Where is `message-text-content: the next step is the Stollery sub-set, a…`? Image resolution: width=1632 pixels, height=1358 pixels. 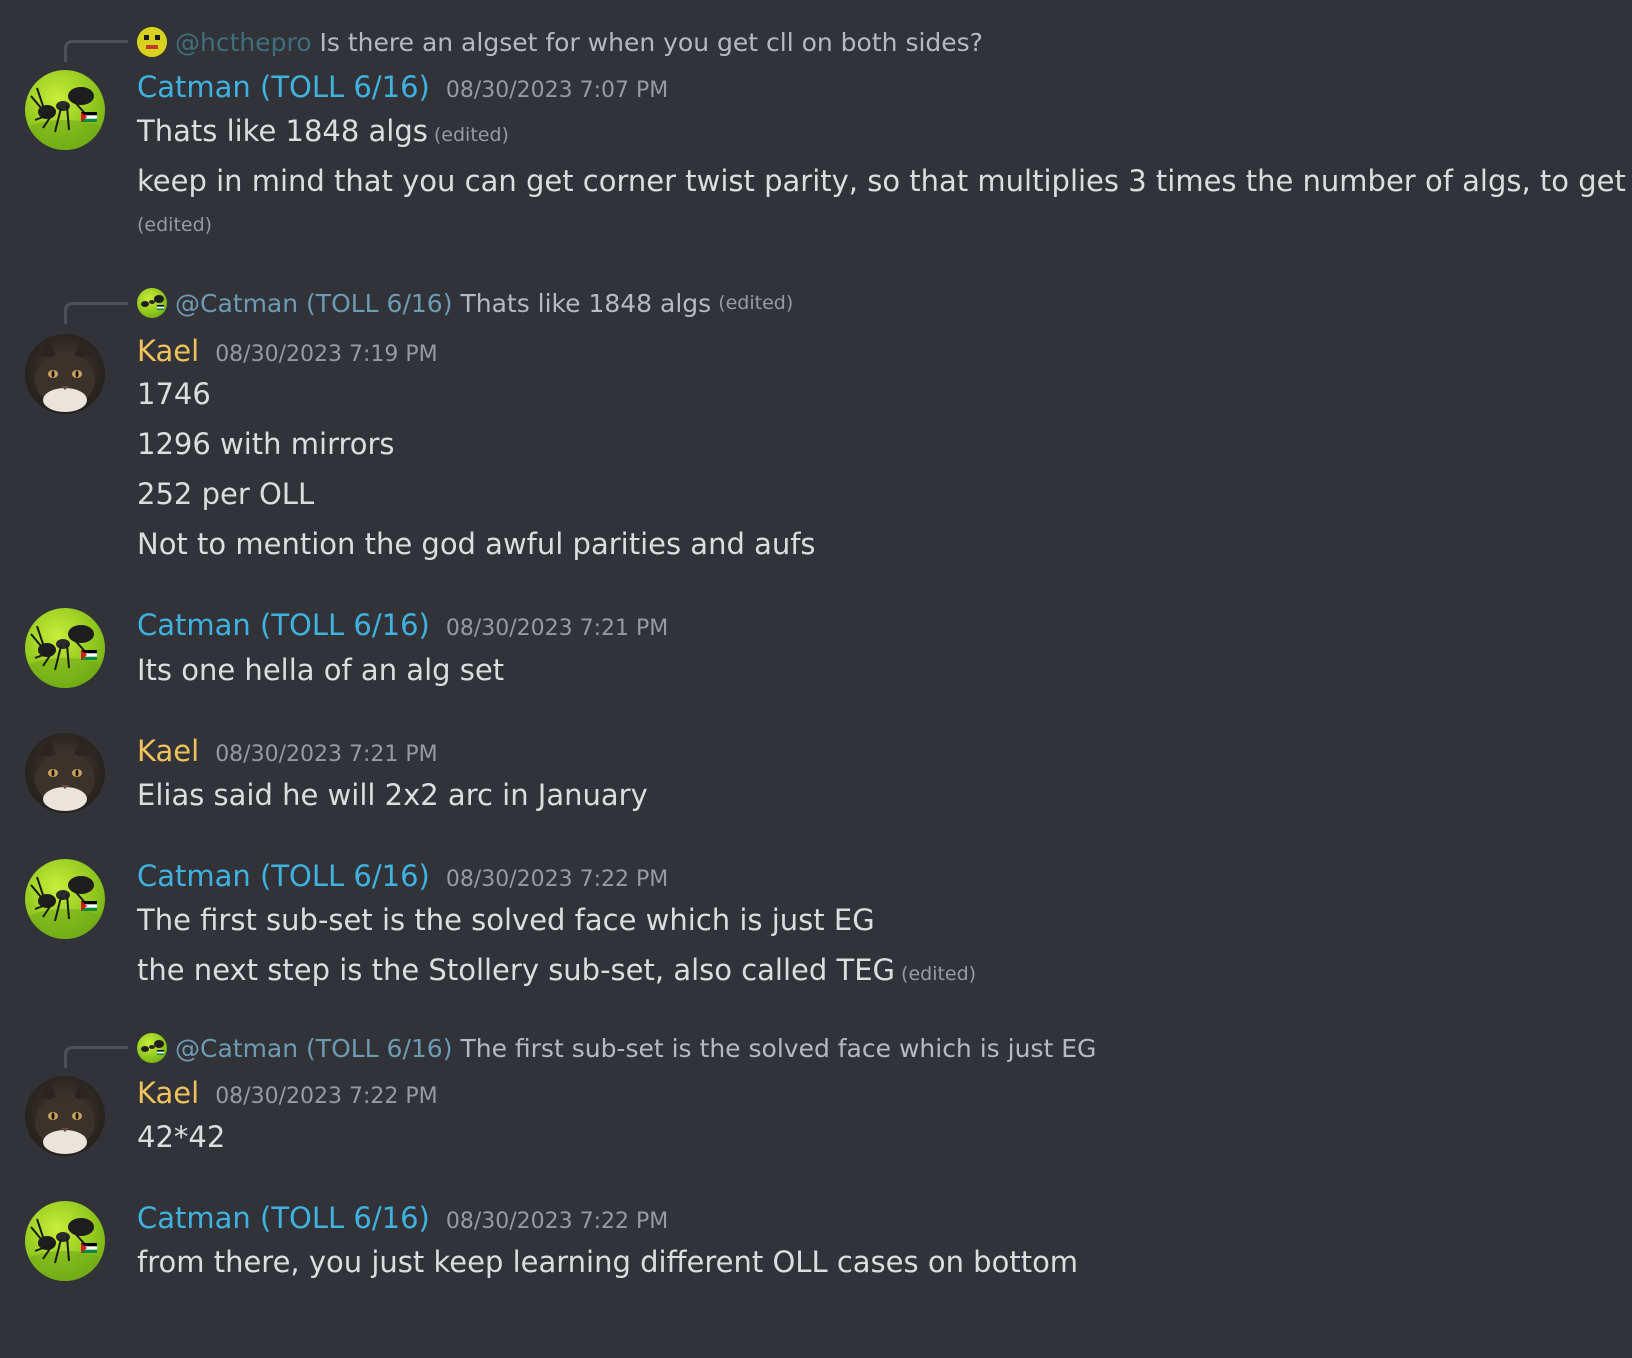
message-text-content: the next step is the Stollery sub-set, a… is located at coordinates (516, 970).